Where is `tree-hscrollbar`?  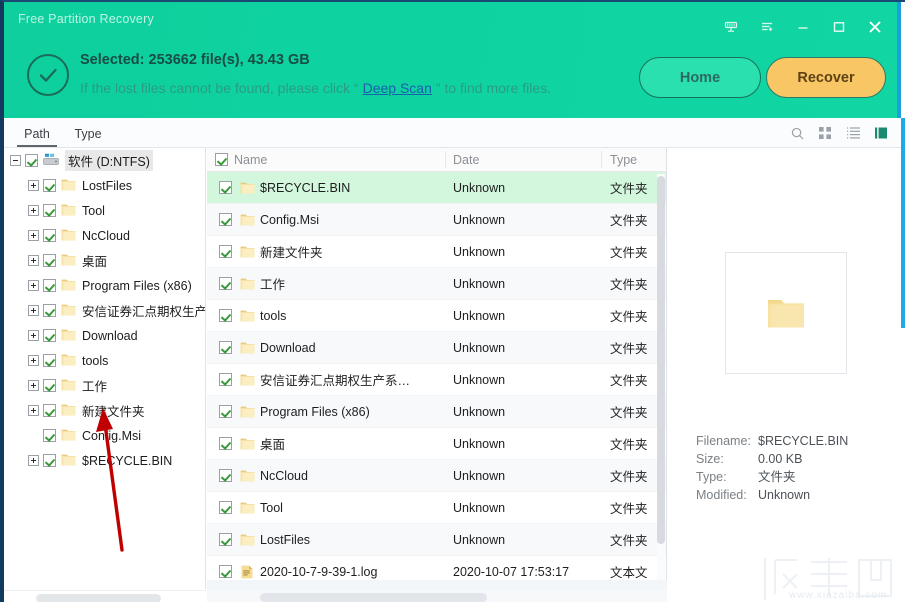 tree-hscrollbar is located at coordinates (105, 596).